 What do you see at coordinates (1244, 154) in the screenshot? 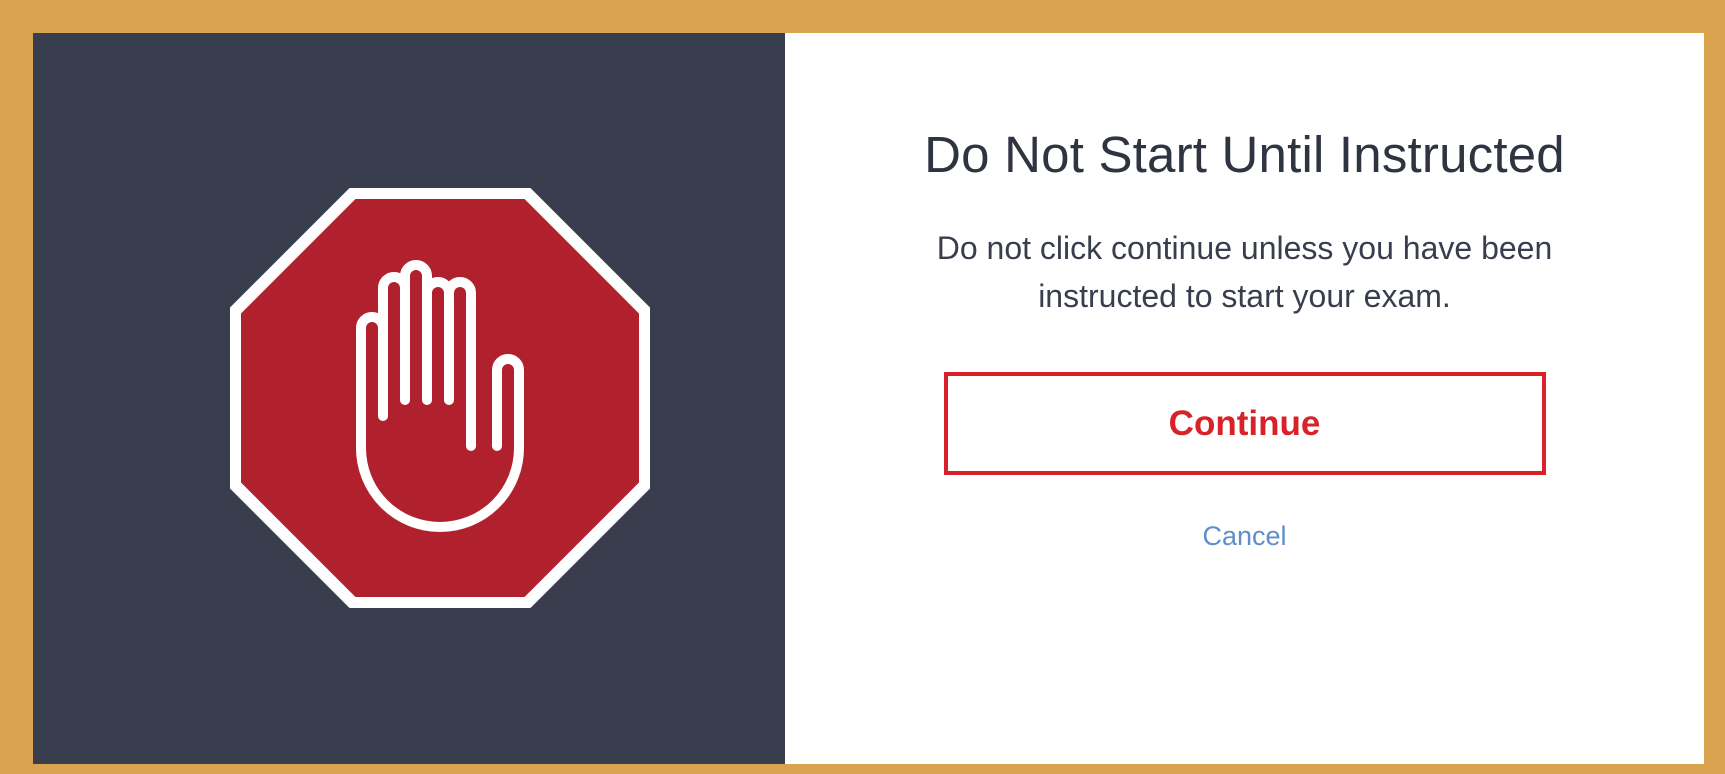
I see `dialog-title: Do Not Start Until Instructed` at bounding box center [1244, 154].